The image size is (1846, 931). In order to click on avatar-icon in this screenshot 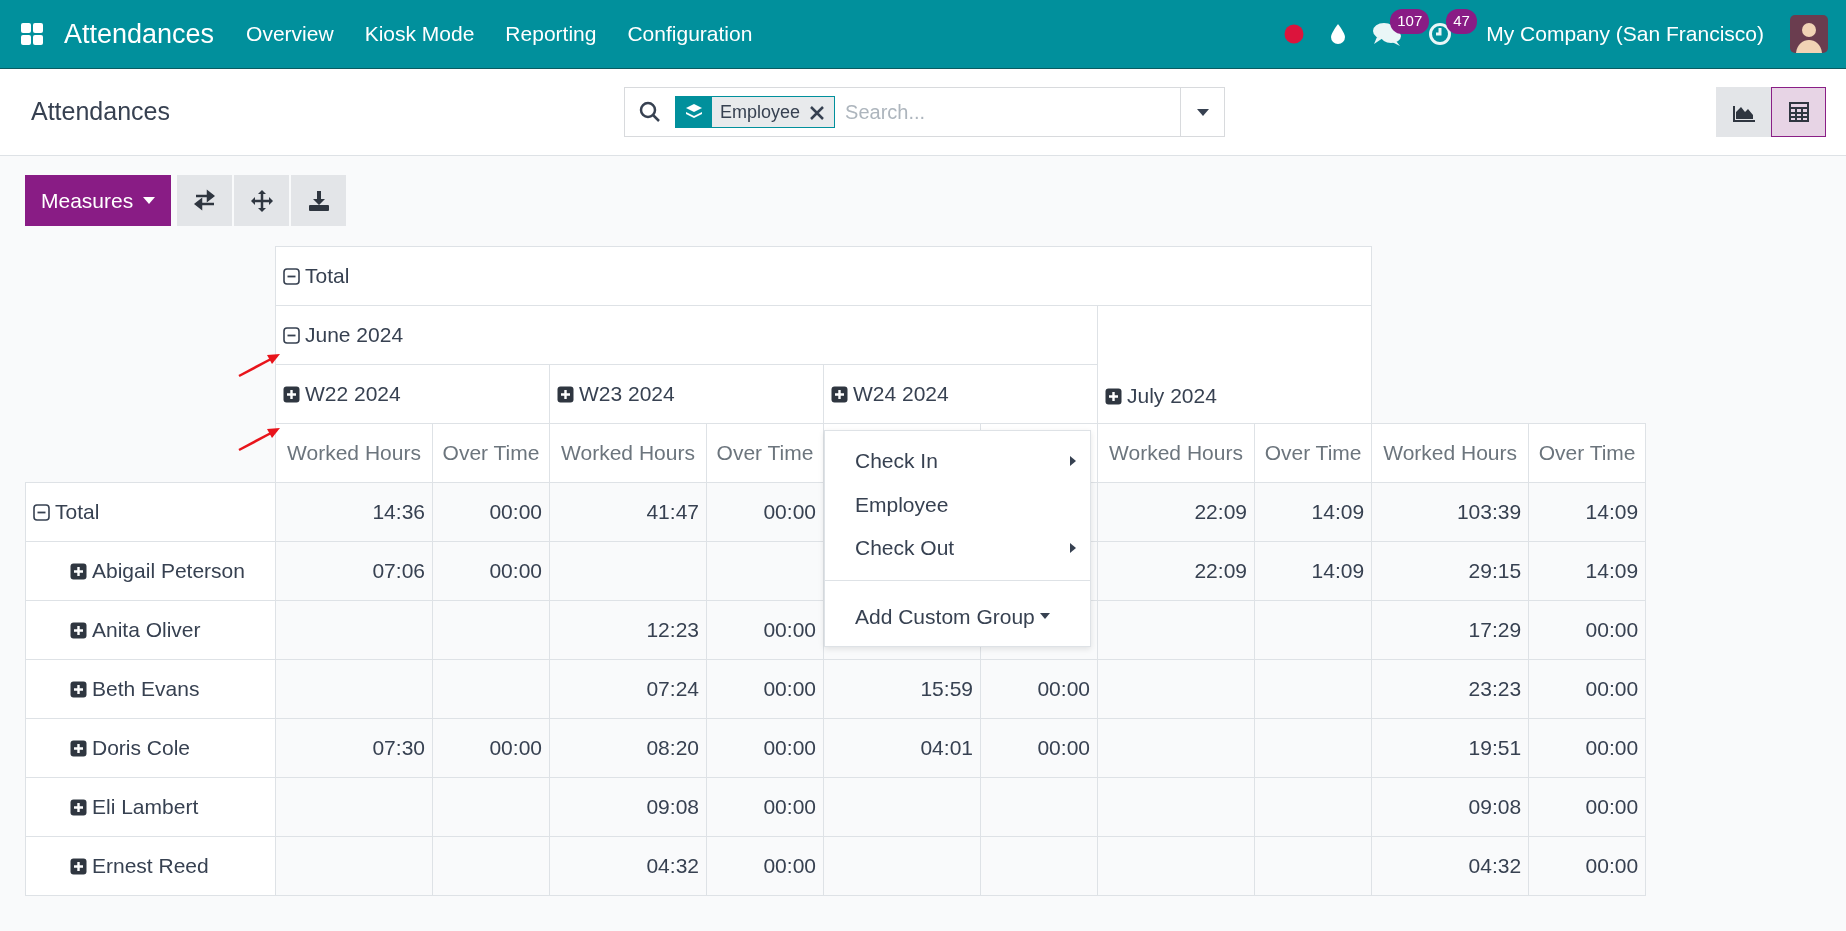, I will do `click(1809, 34)`.